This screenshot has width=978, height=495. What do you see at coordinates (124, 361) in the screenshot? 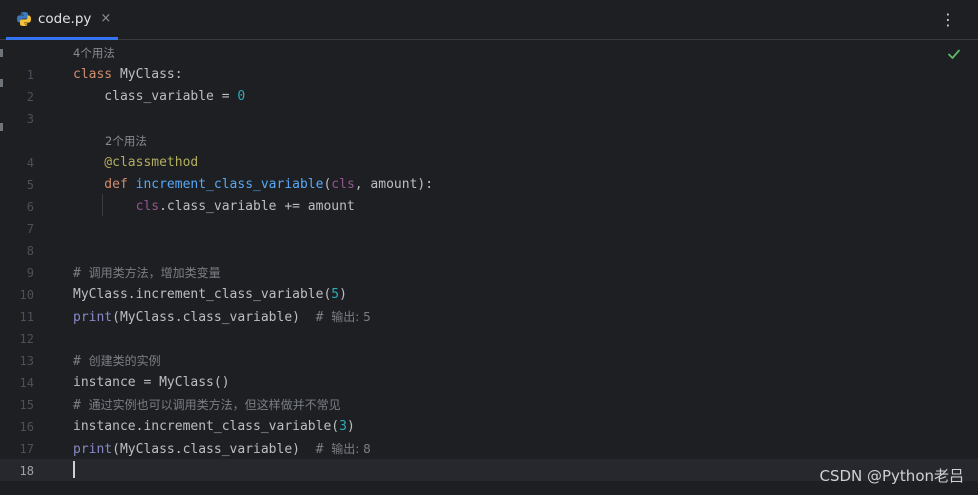
I see `comment-text: 创建类的实例` at bounding box center [124, 361].